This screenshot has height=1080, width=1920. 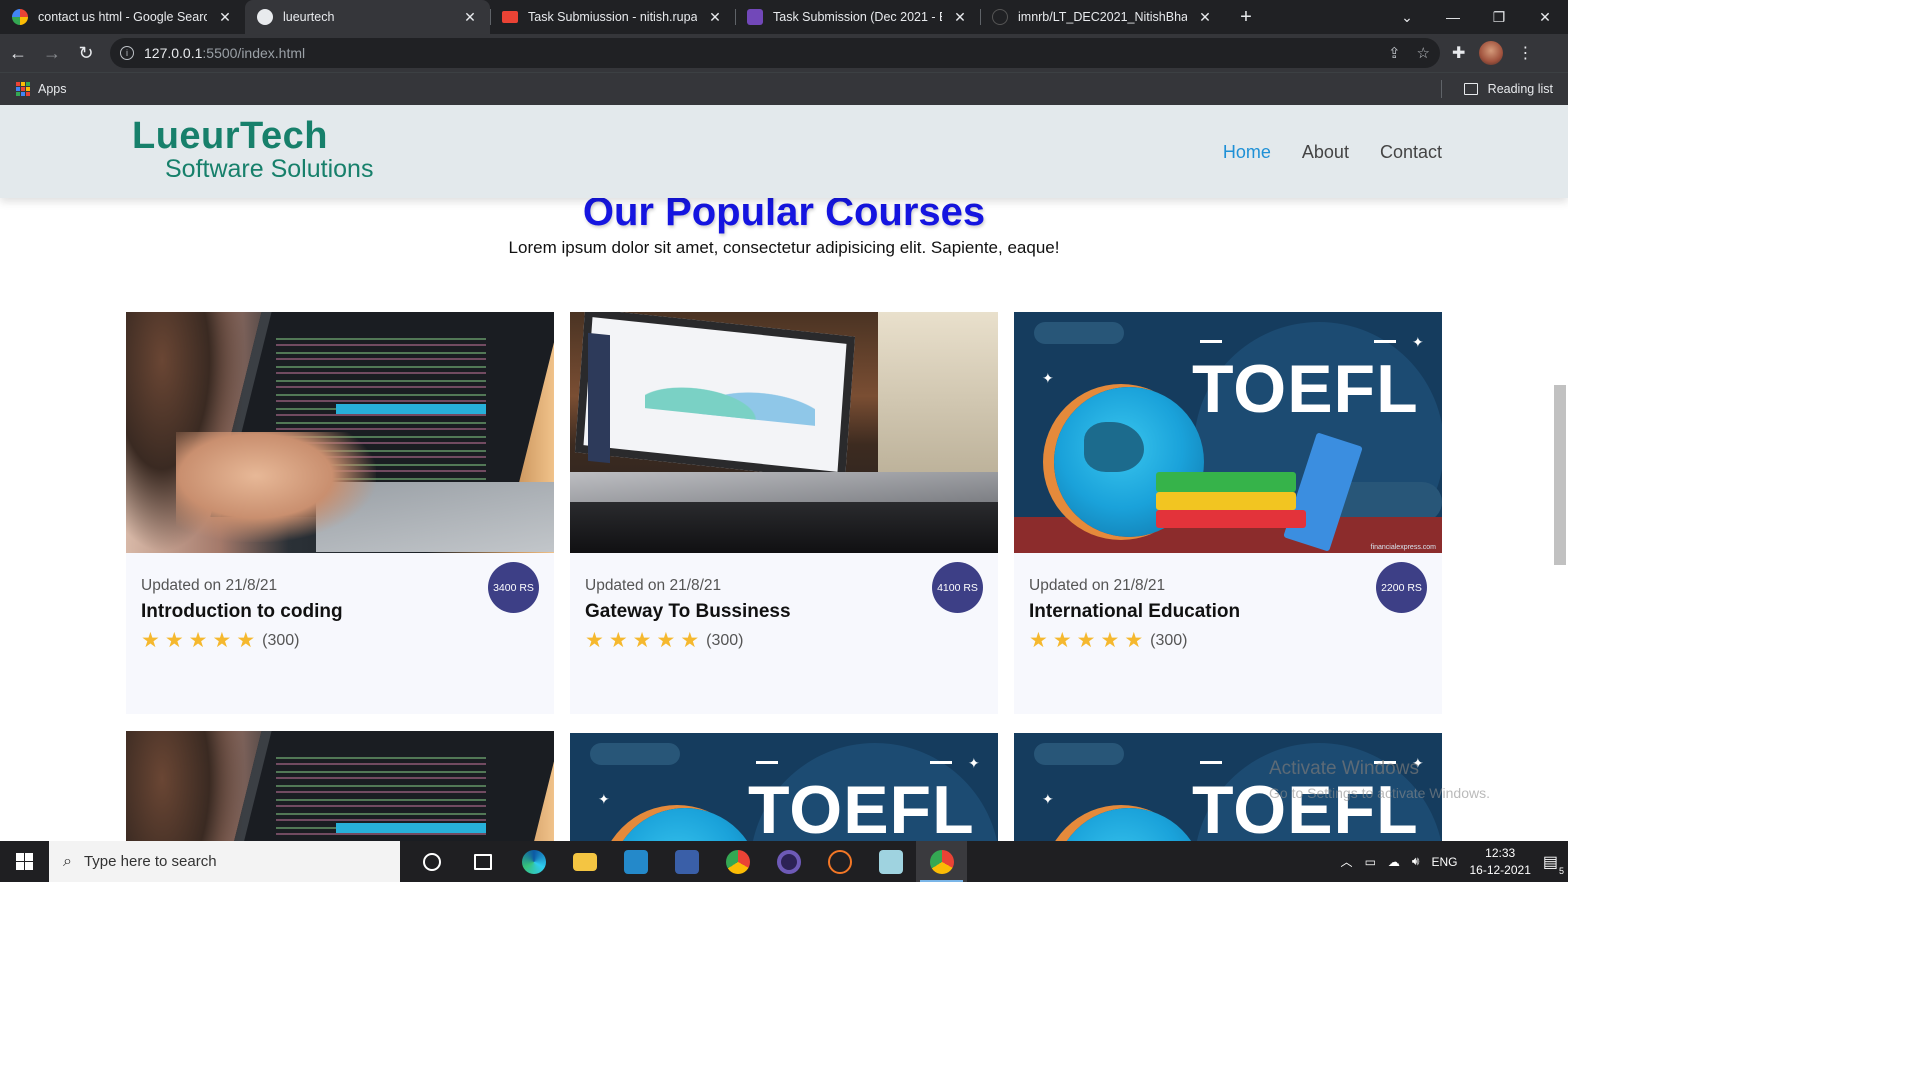 I want to click on start-button, so click(x=24, y=861).